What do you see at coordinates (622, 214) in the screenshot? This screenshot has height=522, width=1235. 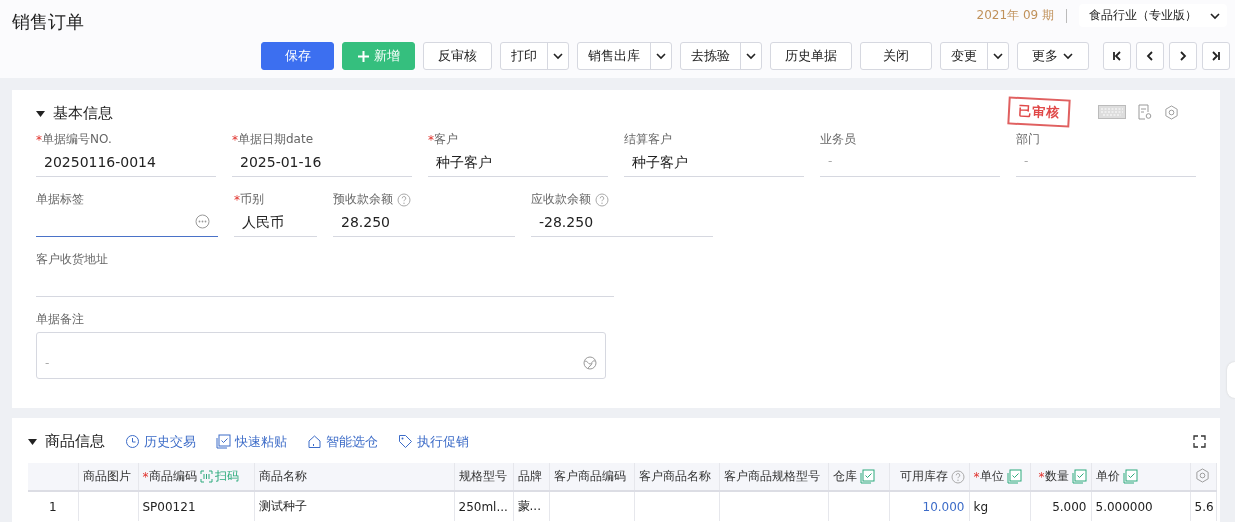 I see `form-field: 应收款余额 -28.250` at bounding box center [622, 214].